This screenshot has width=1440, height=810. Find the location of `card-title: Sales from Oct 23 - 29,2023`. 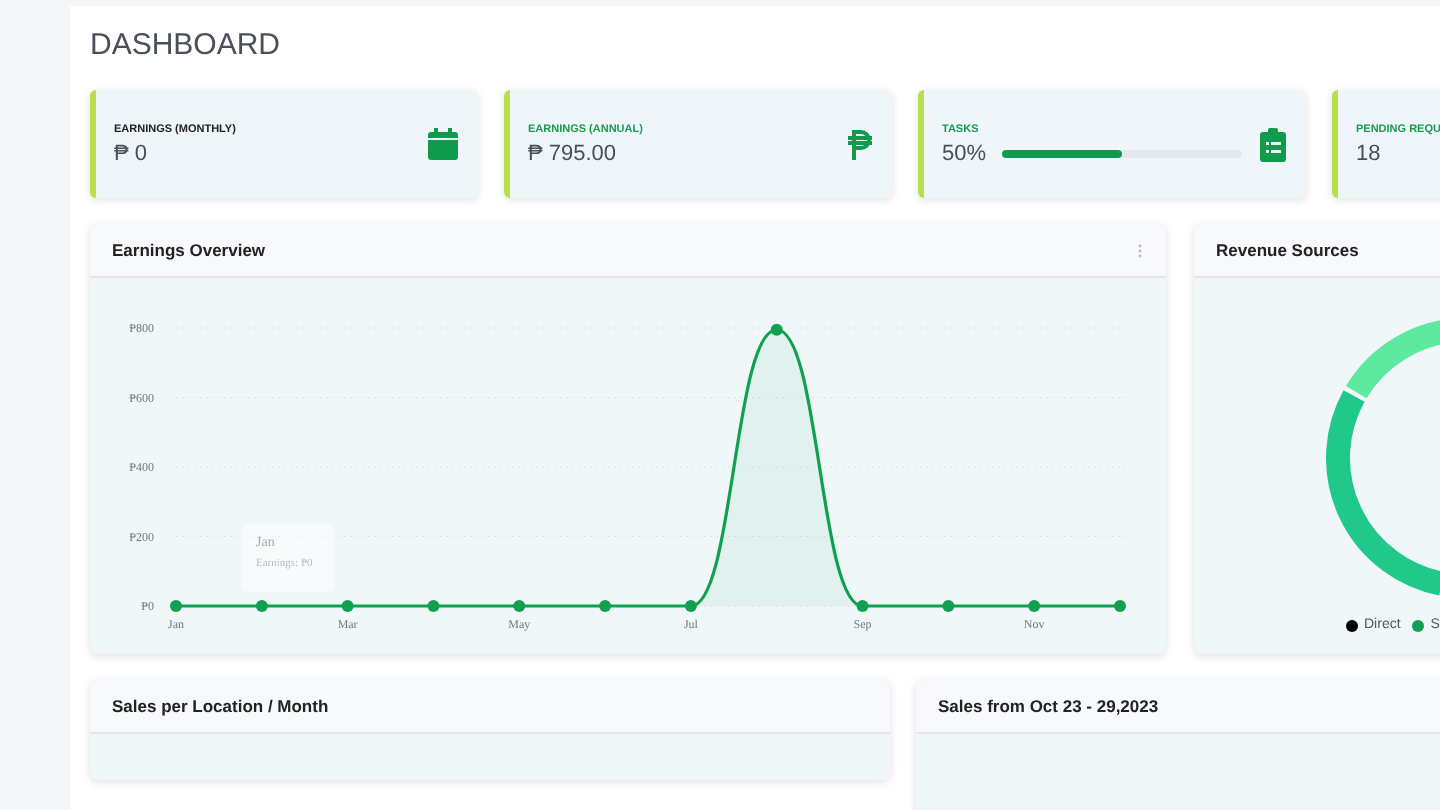

card-title: Sales from Oct 23 - 29,2023 is located at coordinates (1048, 706).